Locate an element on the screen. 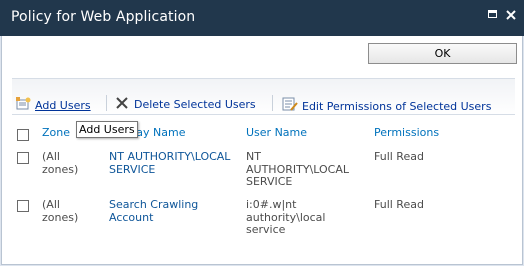  user-name-line: service is located at coordinates (266, 229).